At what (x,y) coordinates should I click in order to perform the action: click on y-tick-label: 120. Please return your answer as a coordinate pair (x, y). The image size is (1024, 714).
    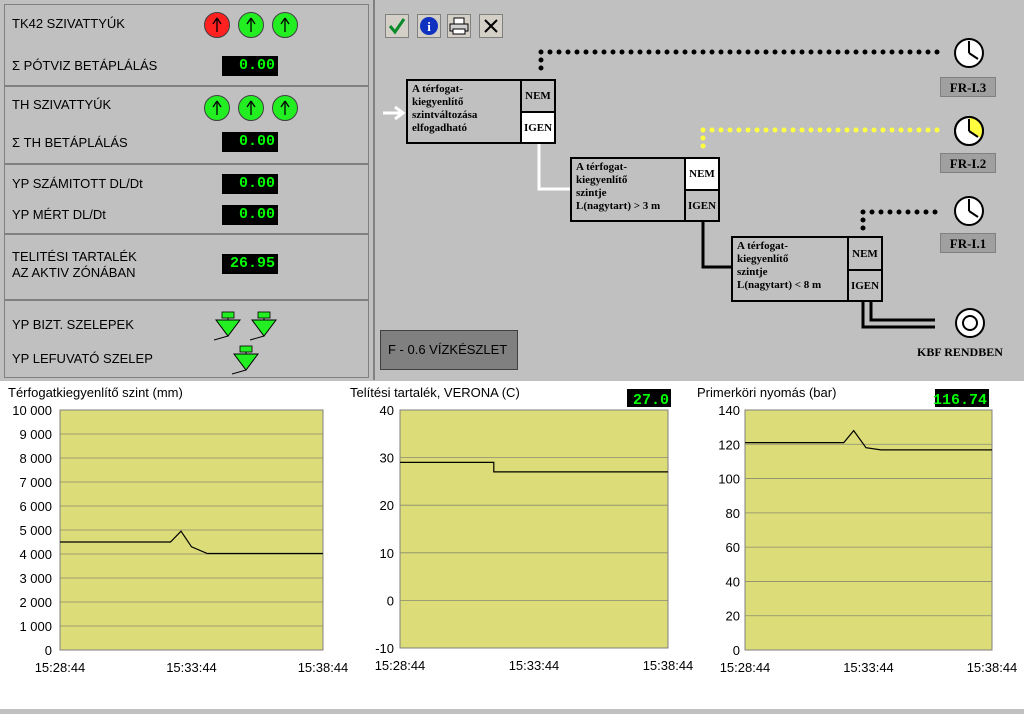
    Looking at the image, I should click on (729, 444).